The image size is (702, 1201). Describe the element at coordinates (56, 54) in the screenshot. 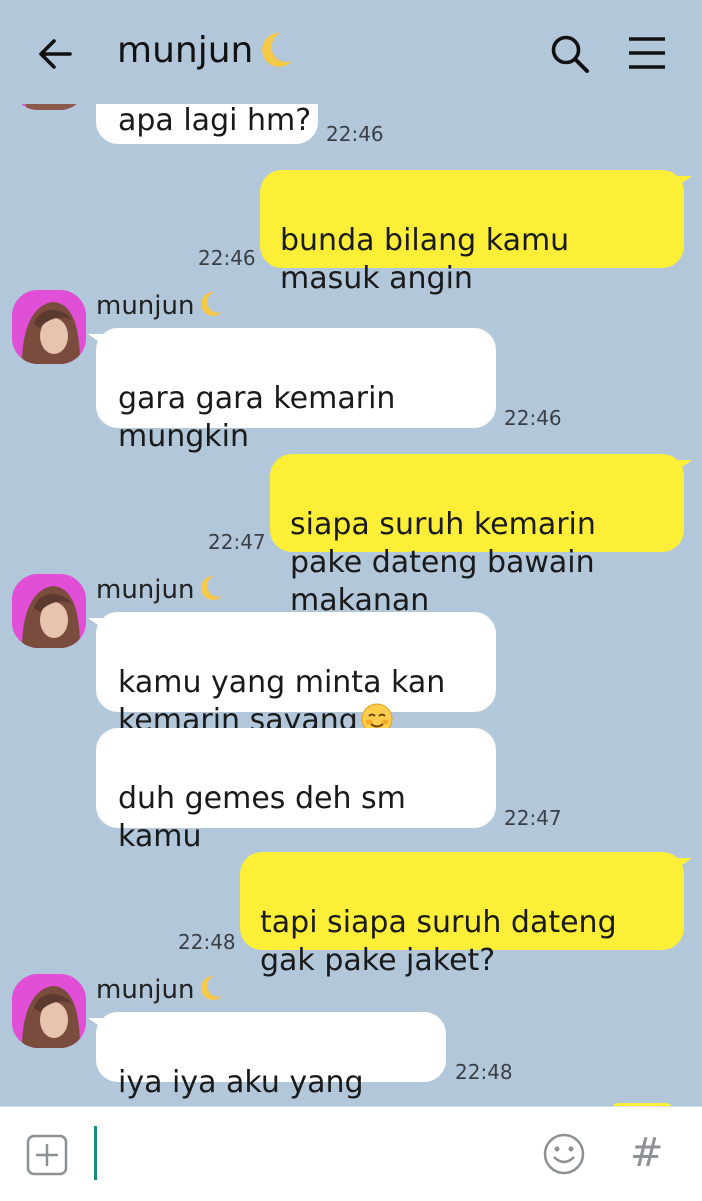

I see `back-arrow-icon` at that location.